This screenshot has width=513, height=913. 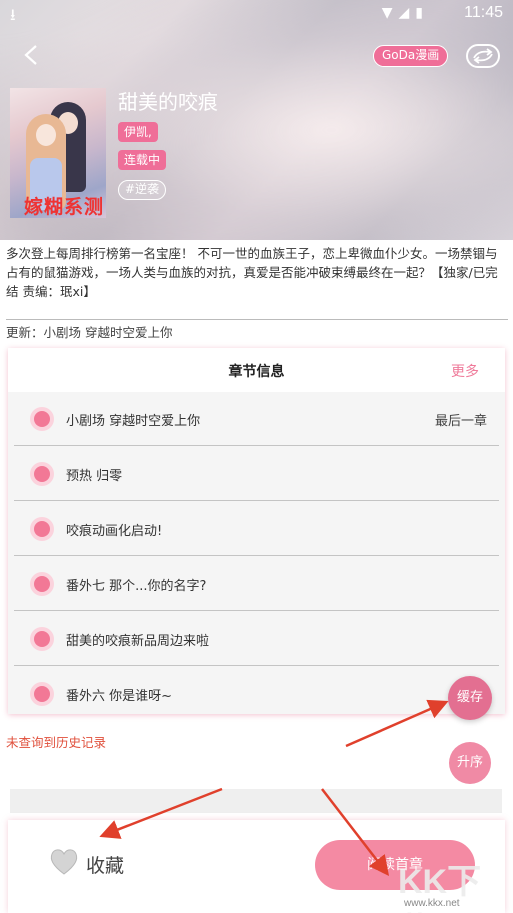 I want to click on chapter-label: 番外六 你是谁呀~, so click(x=119, y=696).